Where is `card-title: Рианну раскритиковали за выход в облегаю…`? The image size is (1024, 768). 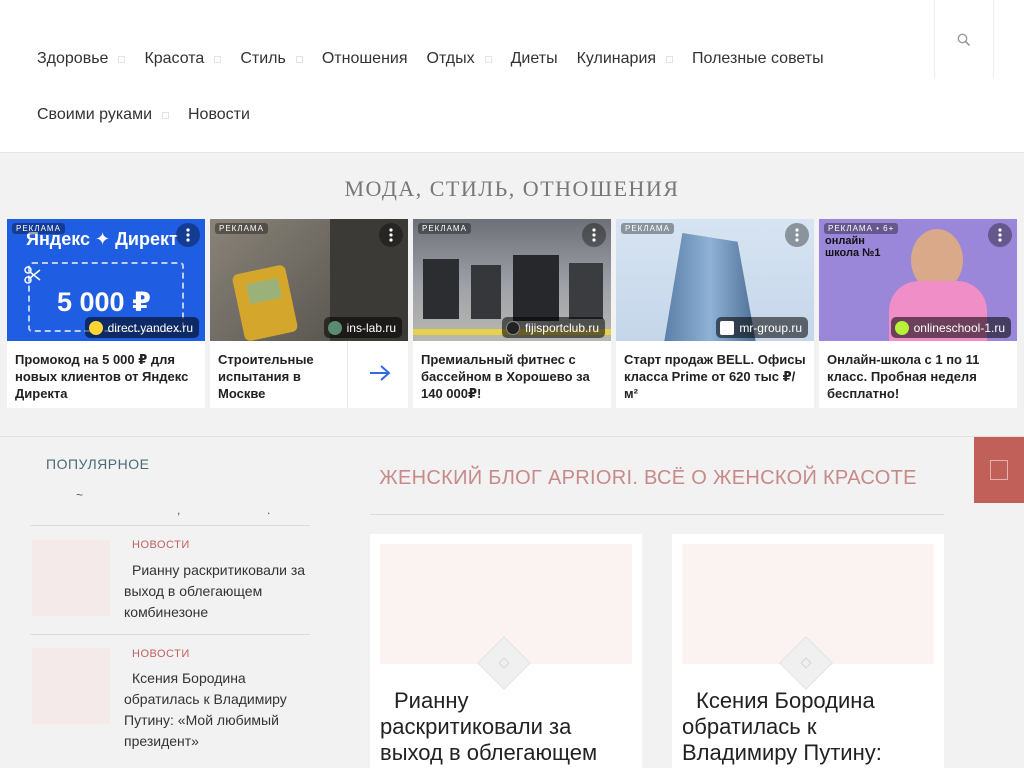
card-title: Рианну раскритиковали за выход в облегаю… is located at coordinates (506, 727).